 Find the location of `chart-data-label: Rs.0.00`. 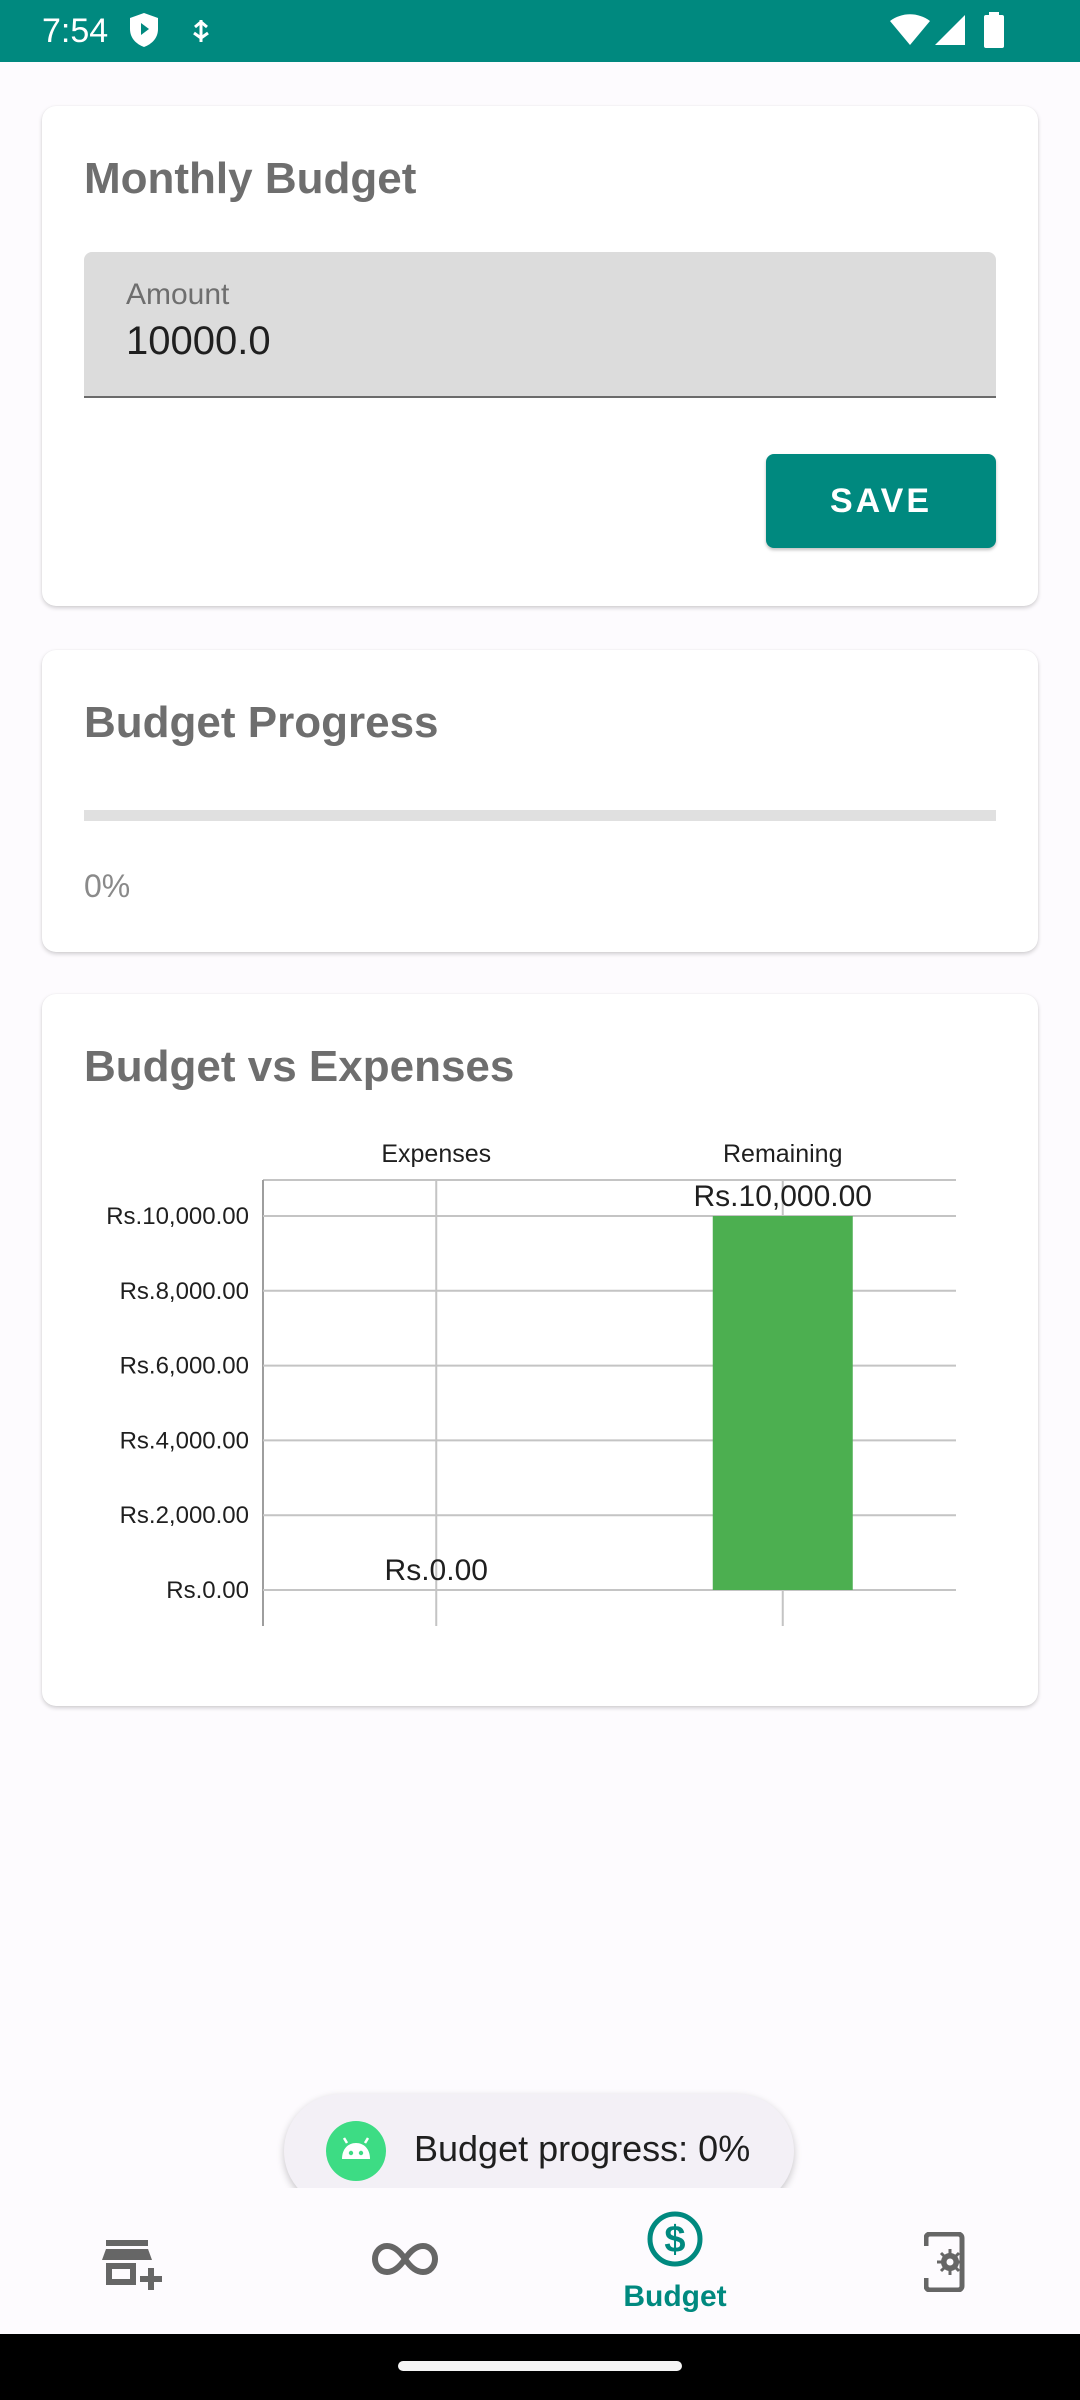

chart-data-label: Rs.0.00 is located at coordinates (436, 1570).